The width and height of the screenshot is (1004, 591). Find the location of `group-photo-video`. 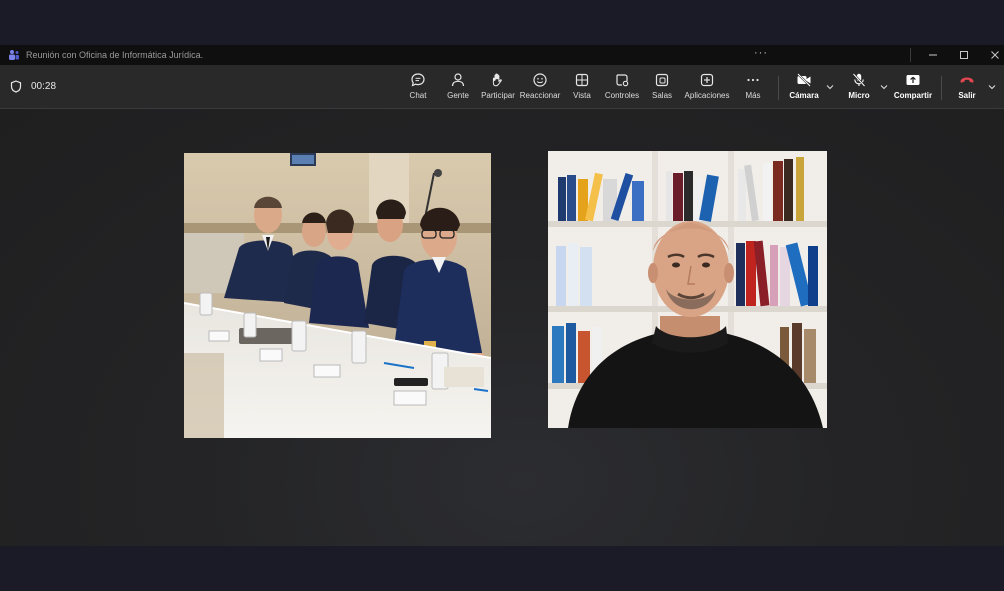

group-photo-video is located at coordinates (337, 295).